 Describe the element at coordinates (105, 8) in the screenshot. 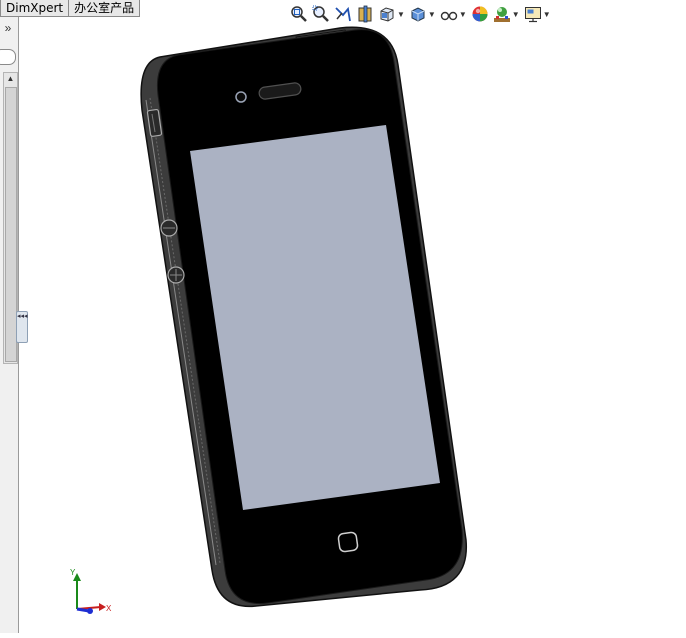

I see `tab-office-products: 办公室产品` at that location.